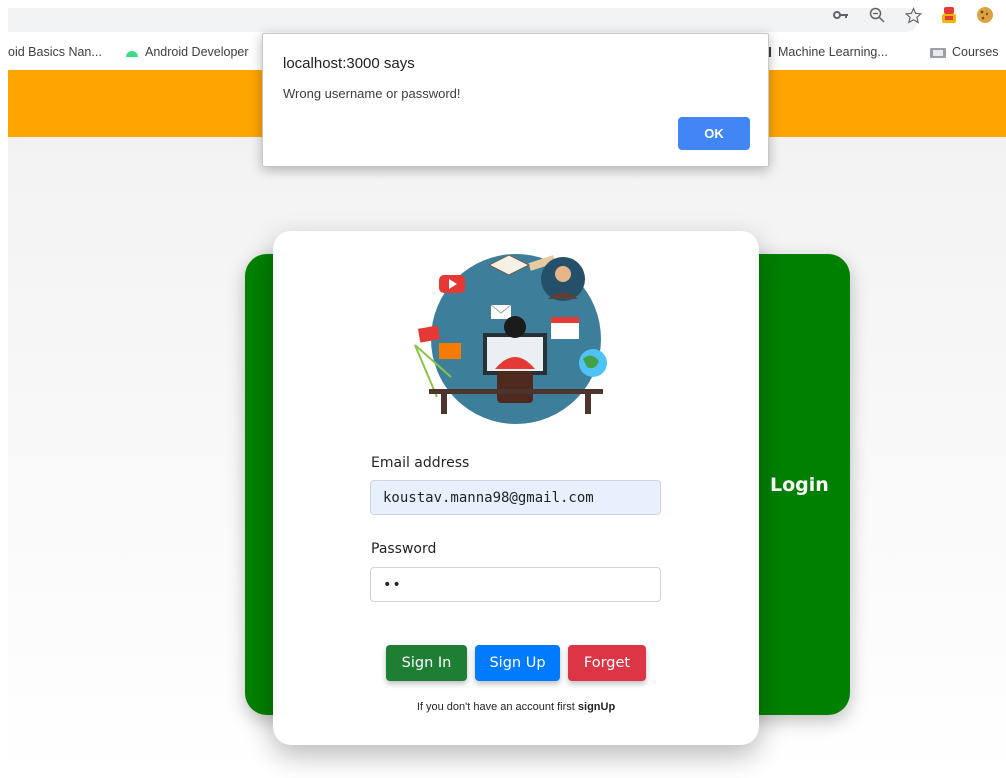  I want to click on password-field, so click(515, 584).